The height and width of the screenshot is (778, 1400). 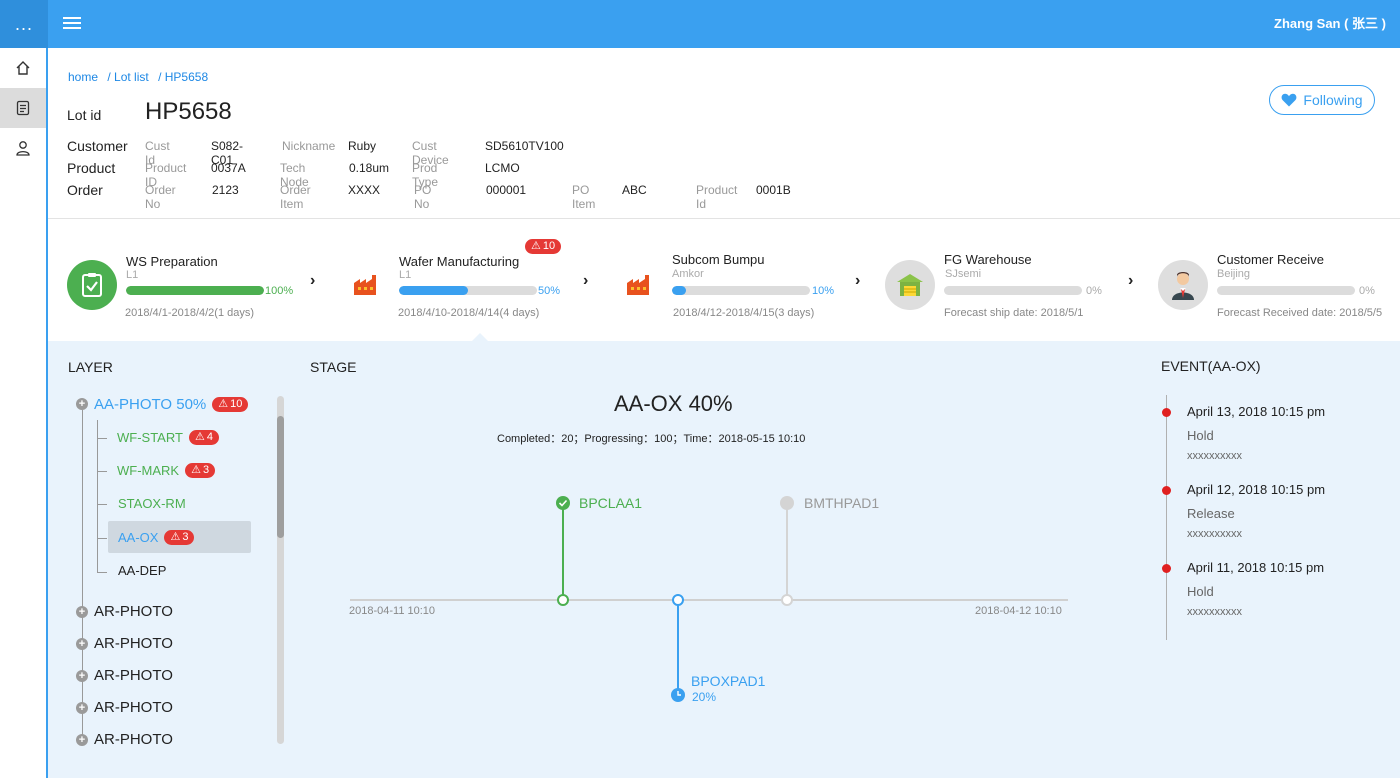 What do you see at coordinates (728, 681) in the screenshot?
I see `node-label-bpoxpad1: BPOXPAD1` at bounding box center [728, 681].